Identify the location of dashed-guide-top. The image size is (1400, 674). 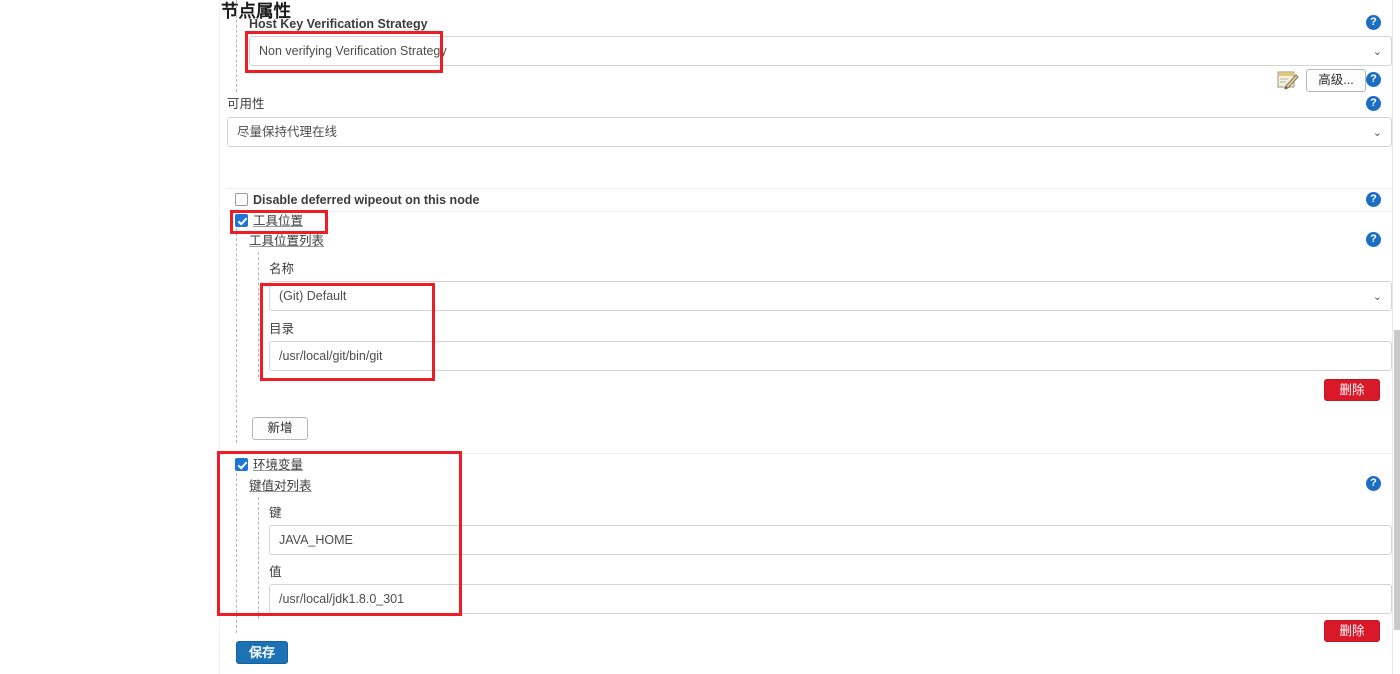
(236, 46).